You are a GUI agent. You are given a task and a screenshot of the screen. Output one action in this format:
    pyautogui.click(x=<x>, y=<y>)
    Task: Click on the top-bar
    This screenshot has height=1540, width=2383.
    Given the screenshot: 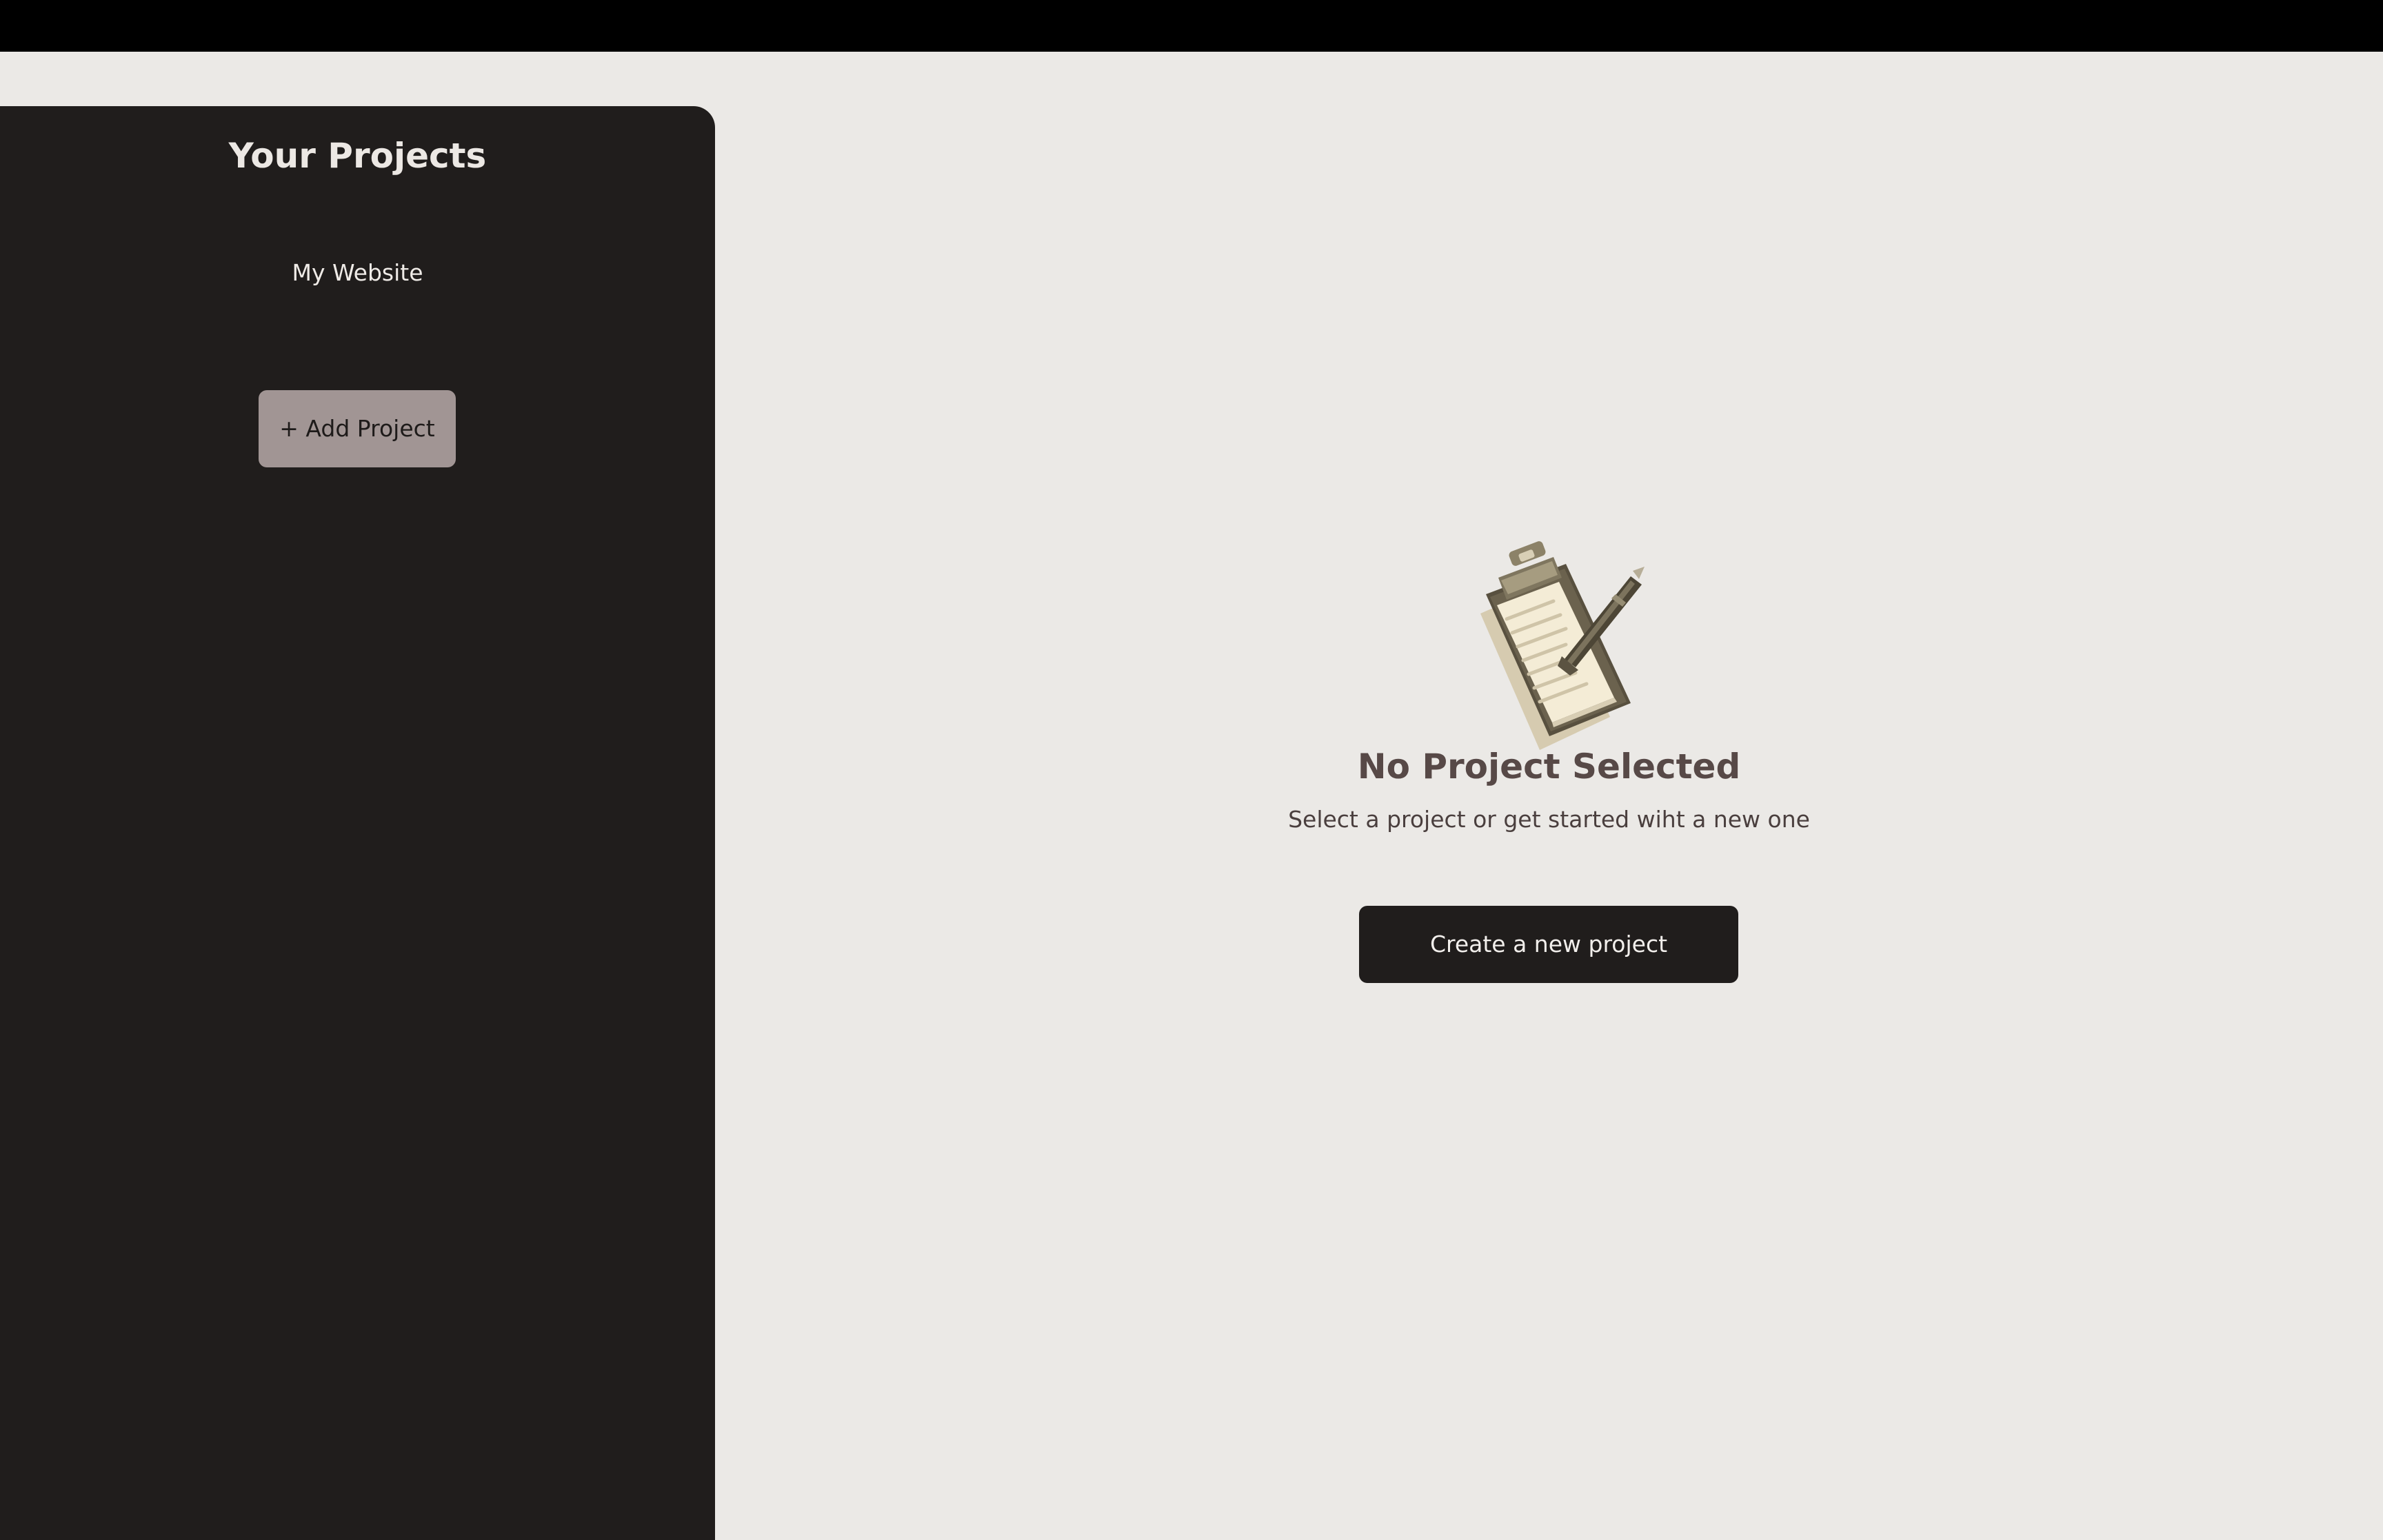 What is the action you would take?
    pyautogui.click(x=1191, y=26)
    